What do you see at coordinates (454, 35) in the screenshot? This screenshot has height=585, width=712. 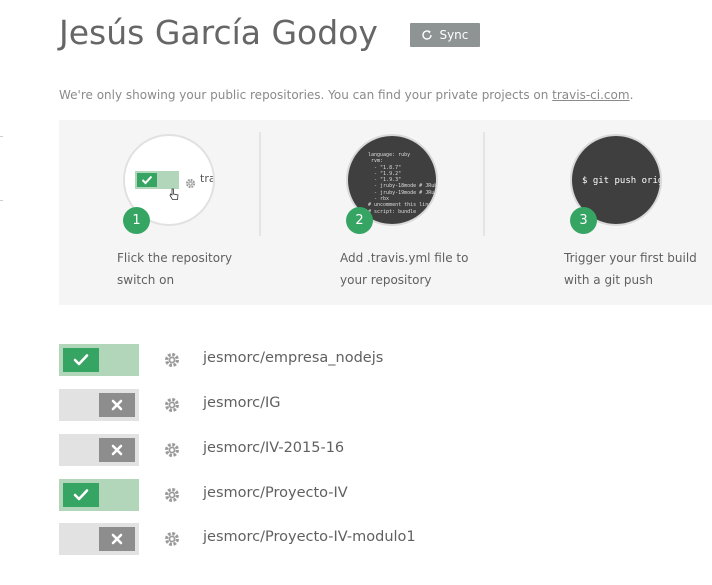 I see `sync-button-label: Sync` at bounding box center [454, 35].